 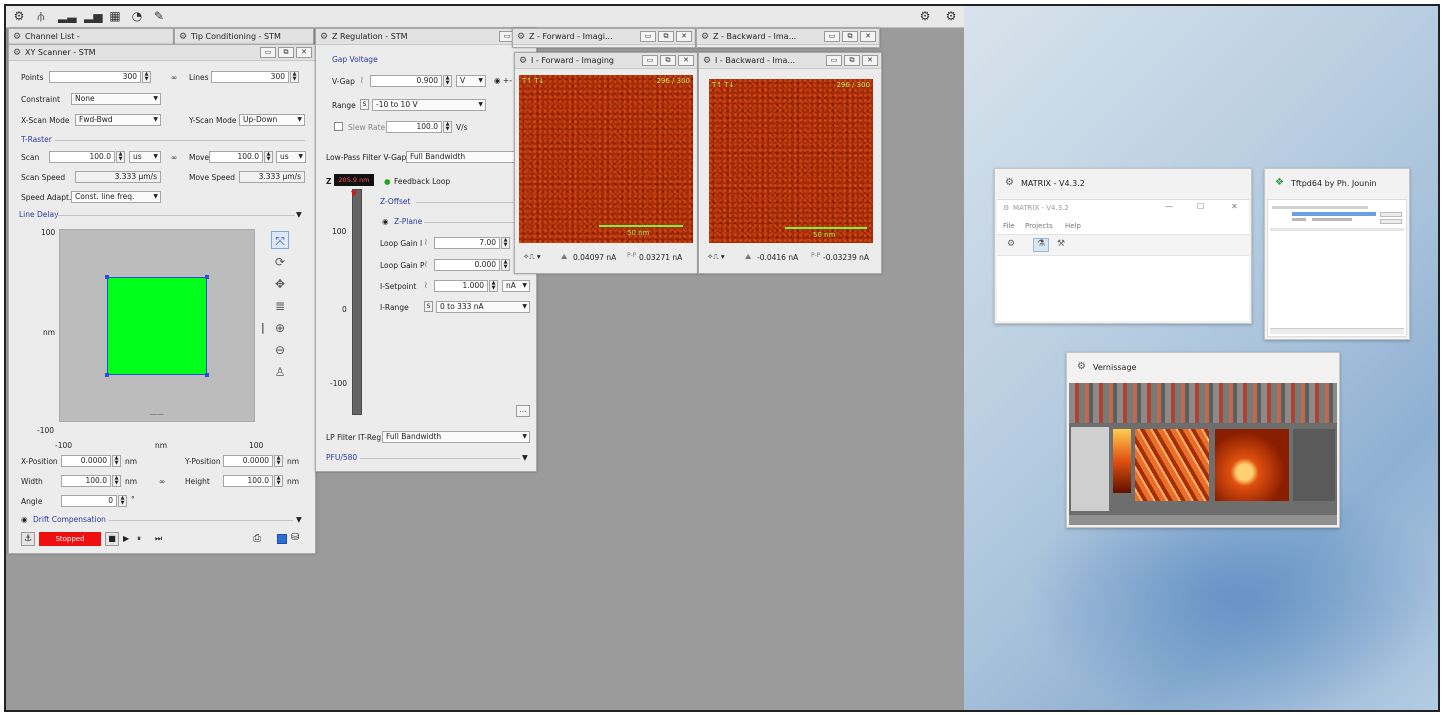 What do you see at coordinates (118, 120) in the screenshot?
I see `xscan-select: Fwd-Bwd ▼` at bounding box center [118, 120].